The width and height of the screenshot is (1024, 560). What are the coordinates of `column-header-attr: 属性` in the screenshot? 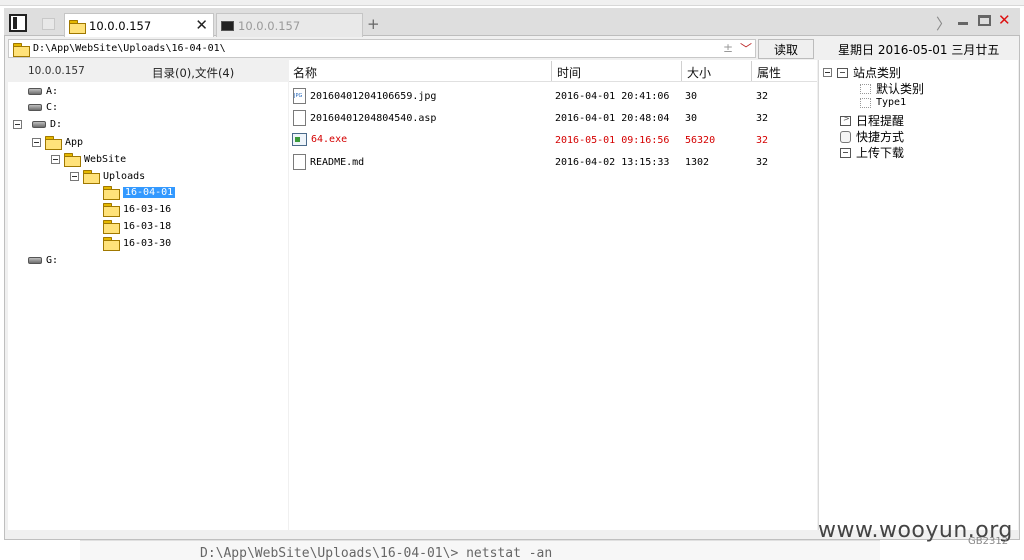 It's located at (769, 72).